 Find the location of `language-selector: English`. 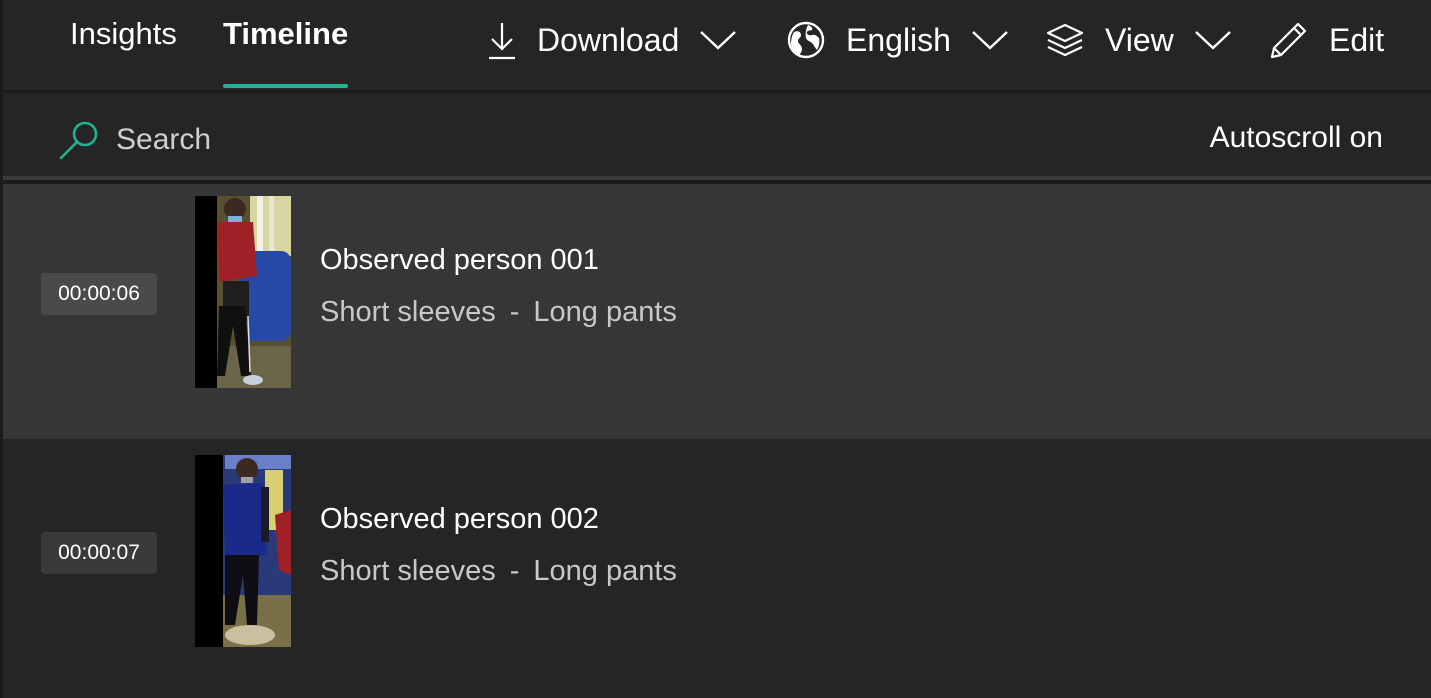

language-selector: English is located at coordinates (897, 40).